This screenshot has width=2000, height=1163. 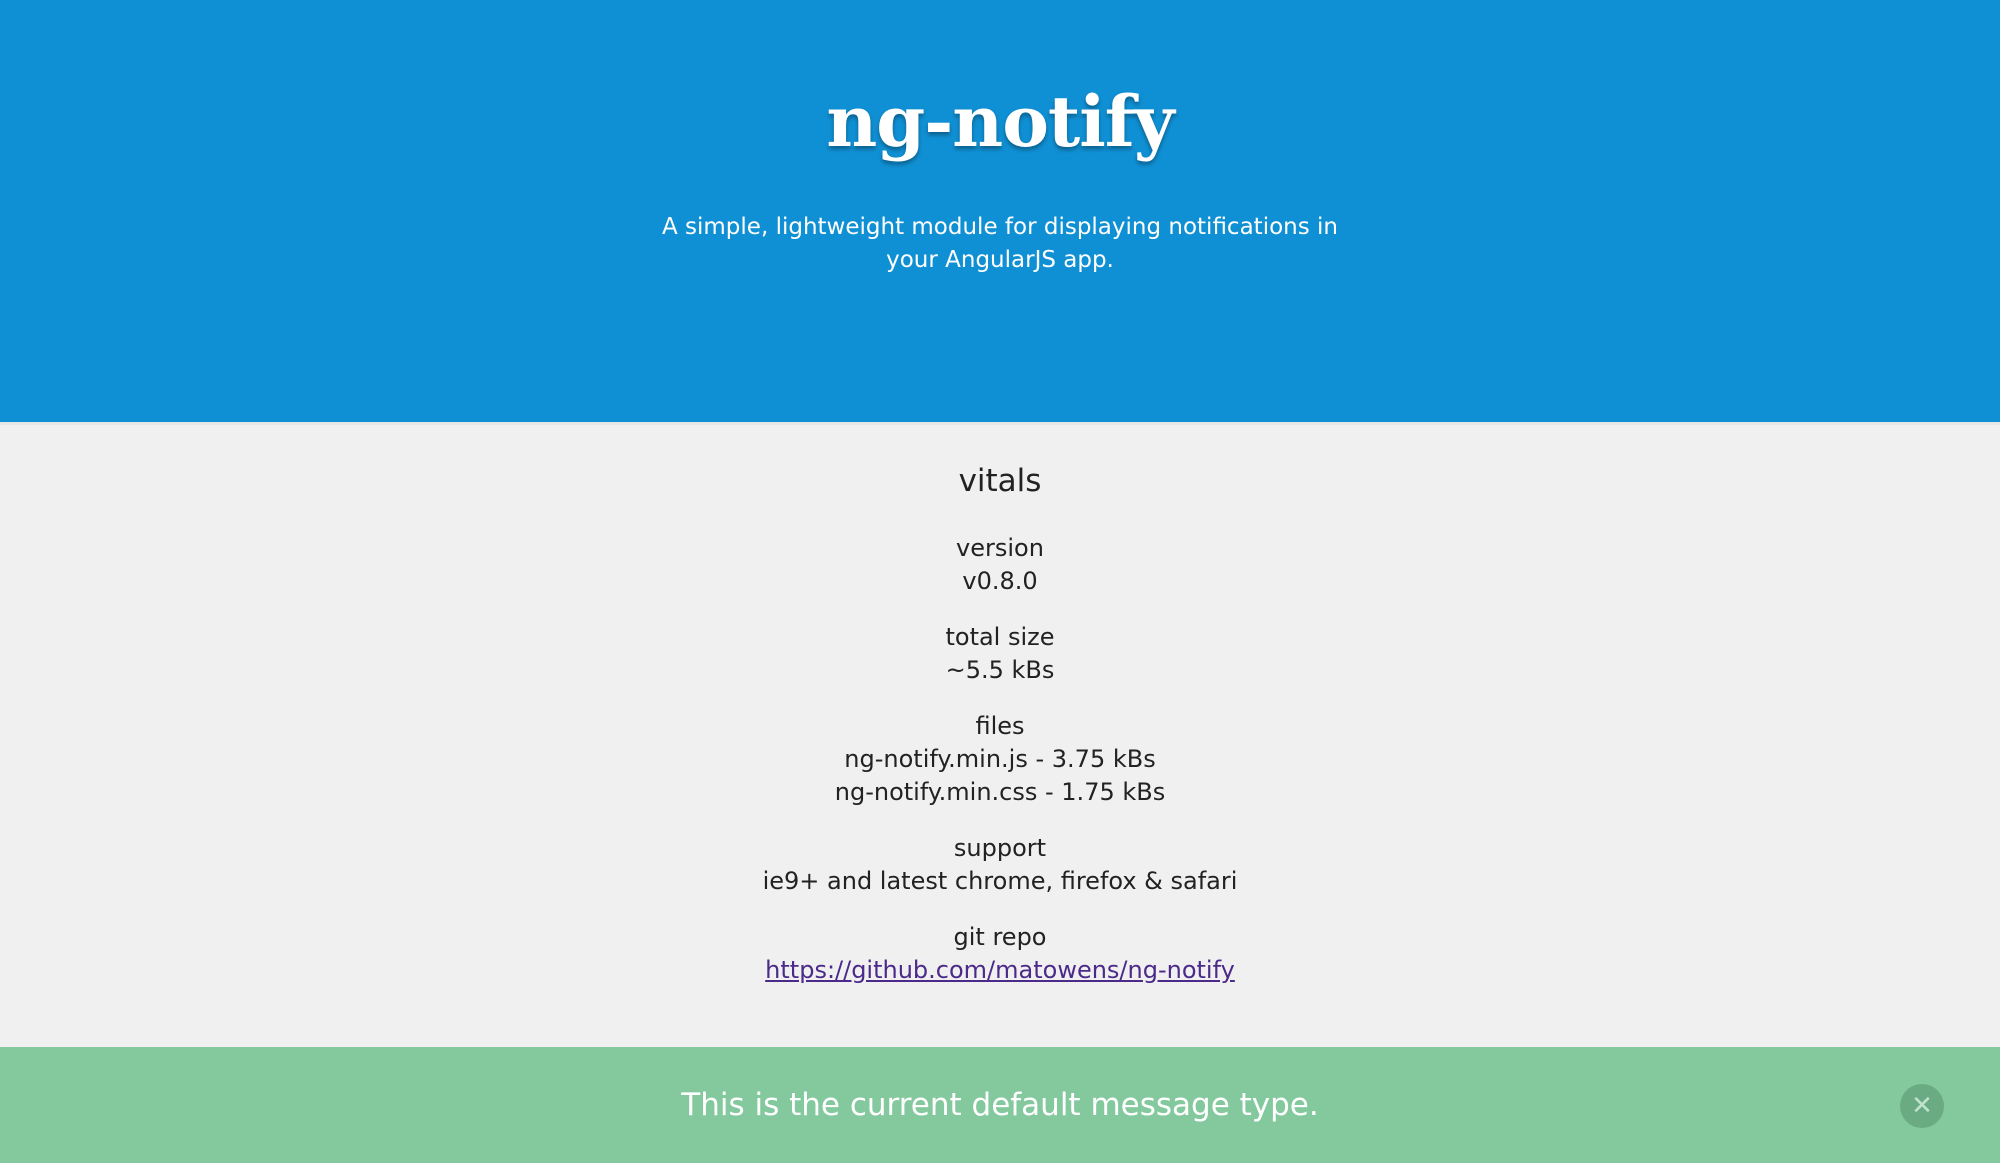 What do you see at coordinates (1000, 654) in the screenshot?
I see `vital-total-size: total size ~5.5 kBs` at bounding box center [1000, 654].